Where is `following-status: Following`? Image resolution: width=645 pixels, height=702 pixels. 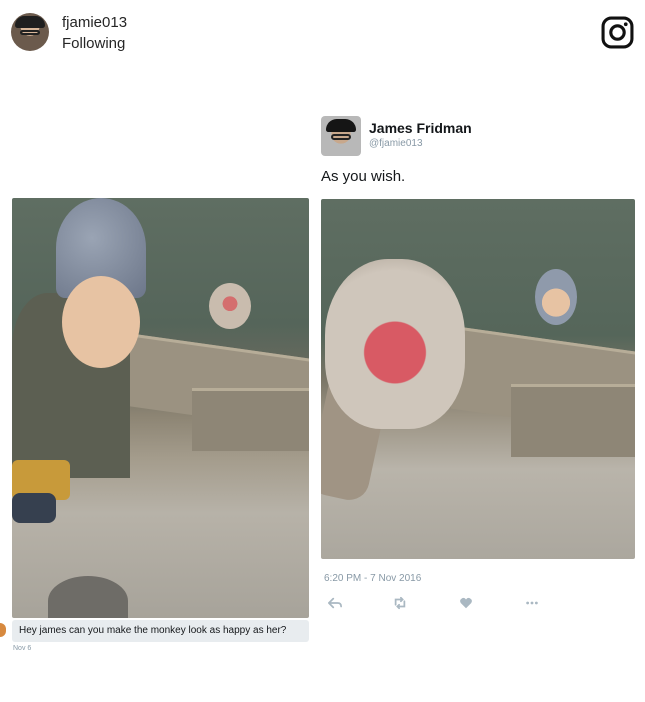
following-status: Following is located at coordinates (93, 43).